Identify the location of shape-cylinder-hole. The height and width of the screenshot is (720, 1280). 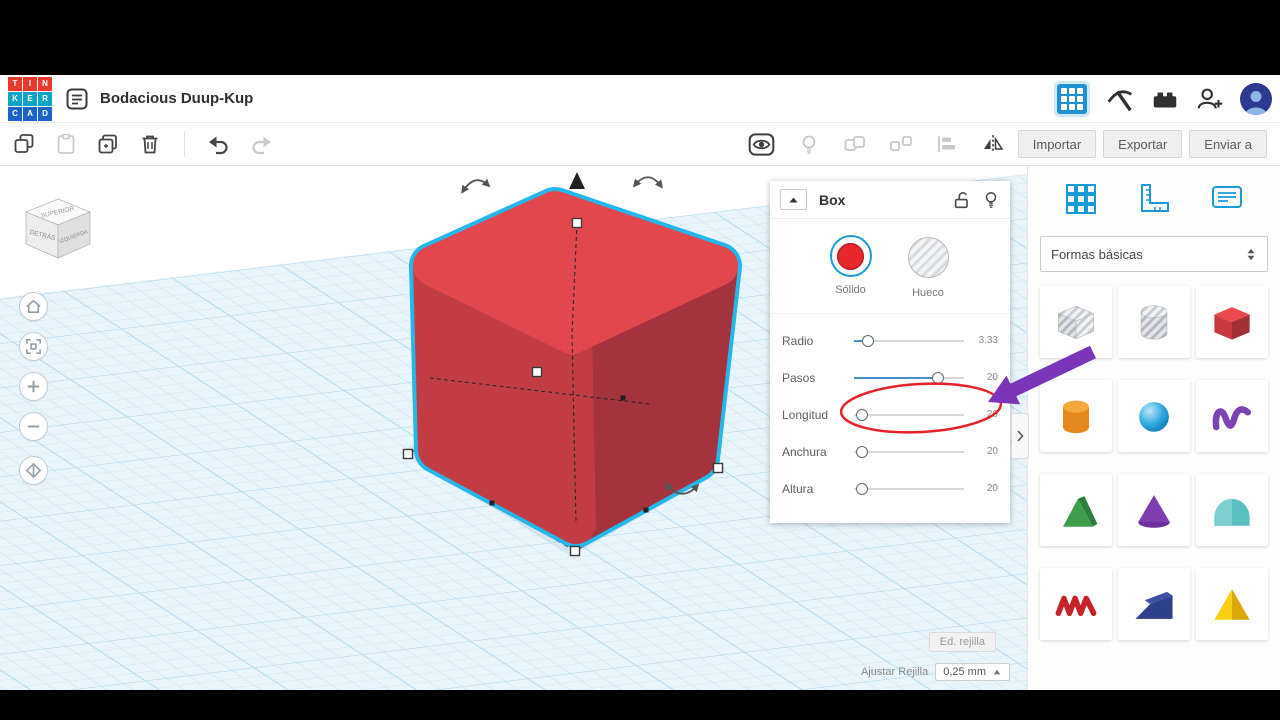
(1154, 322).